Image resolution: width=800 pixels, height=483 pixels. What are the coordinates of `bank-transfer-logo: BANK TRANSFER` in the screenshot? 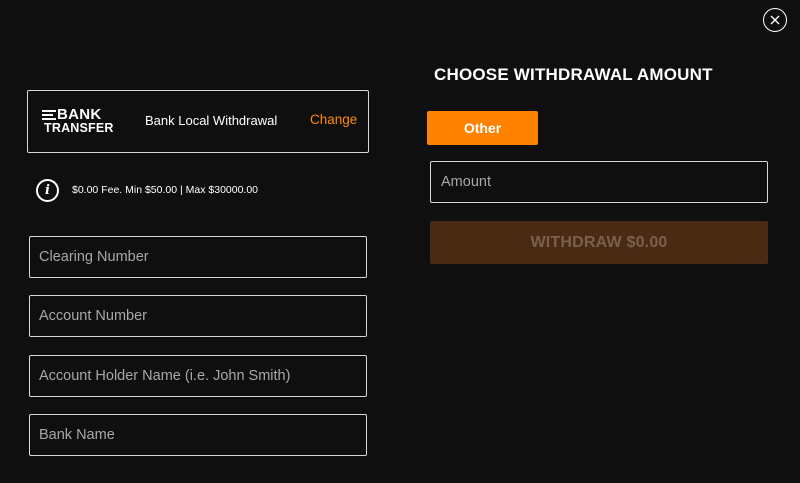 It's located at (78, 121).